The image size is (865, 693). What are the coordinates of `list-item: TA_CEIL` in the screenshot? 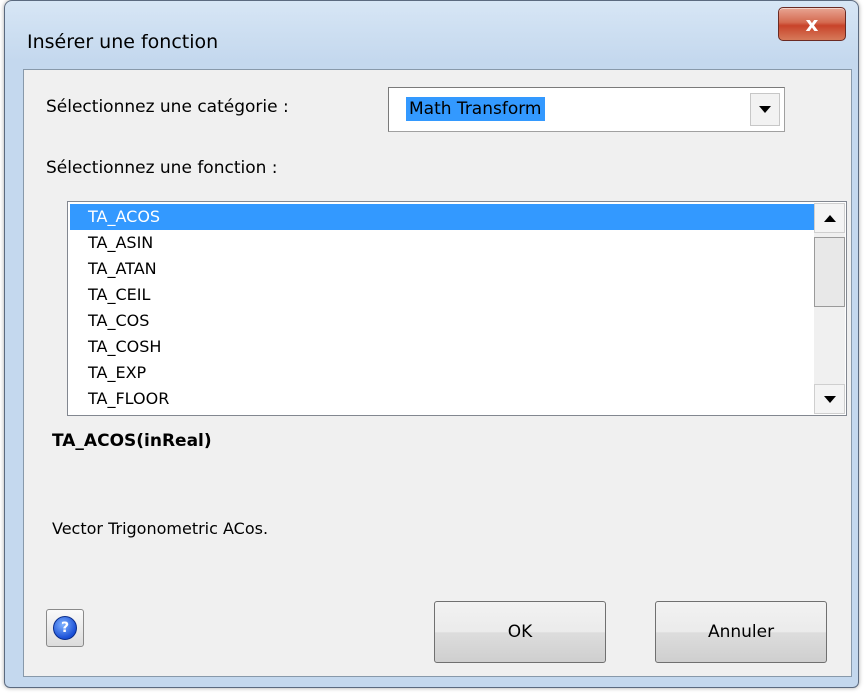 It's located at (442, 295).